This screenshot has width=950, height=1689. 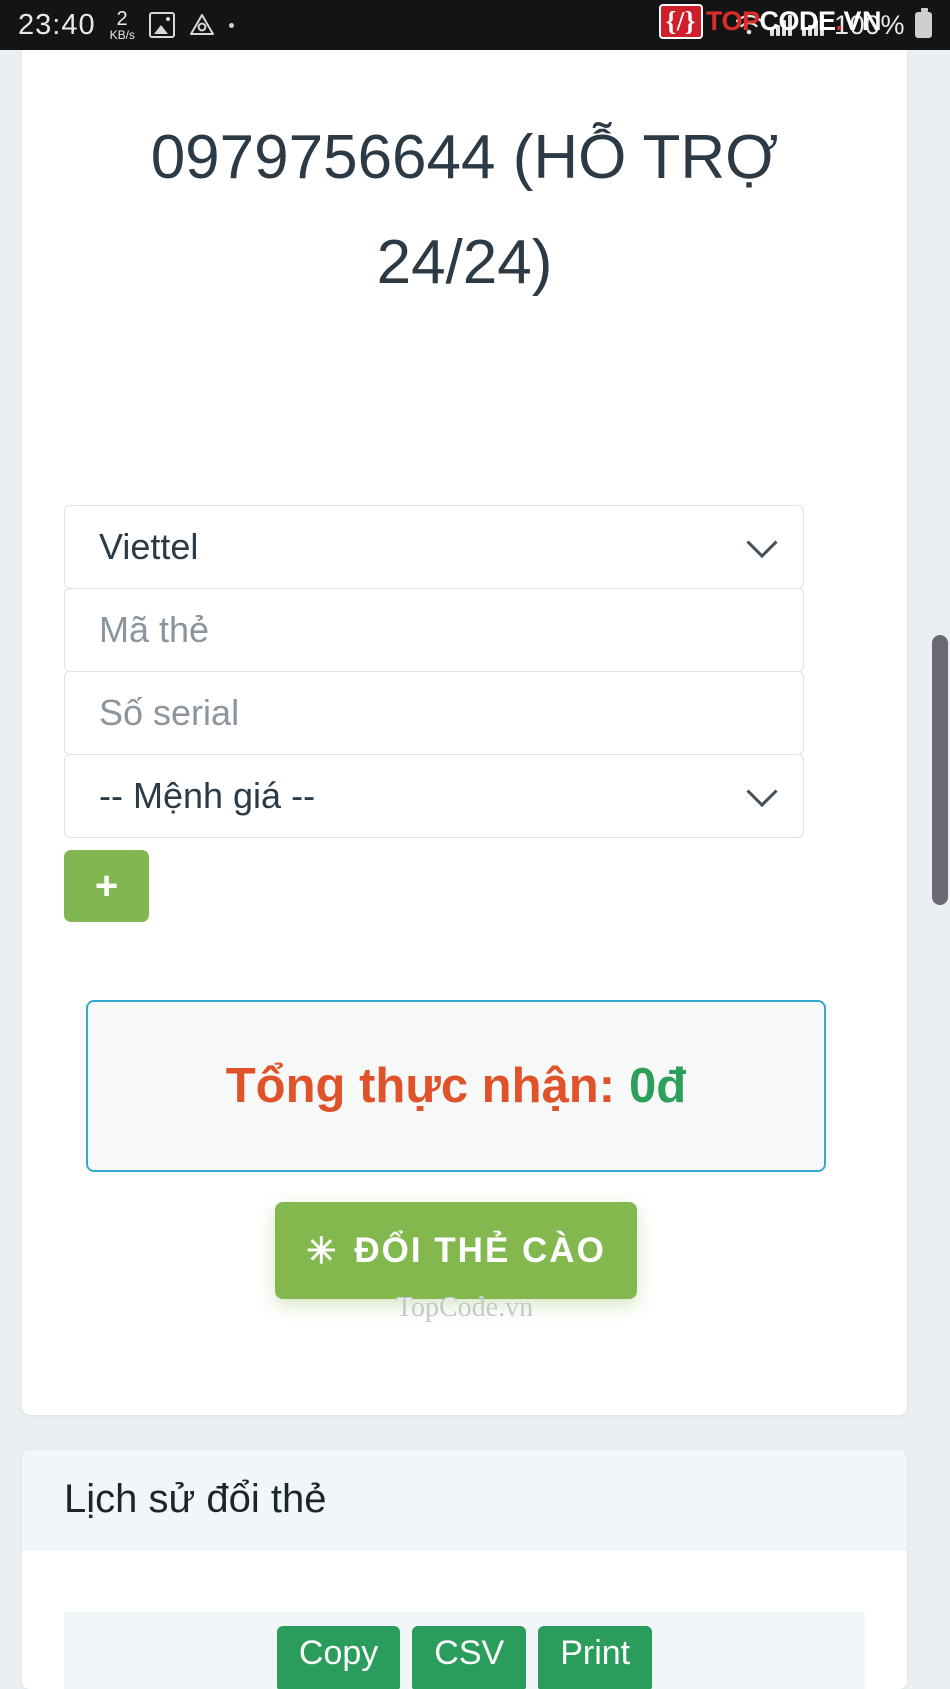 I want to click on status-bar-left: 23:40 2 KB/s, so click(x=126, y=25).